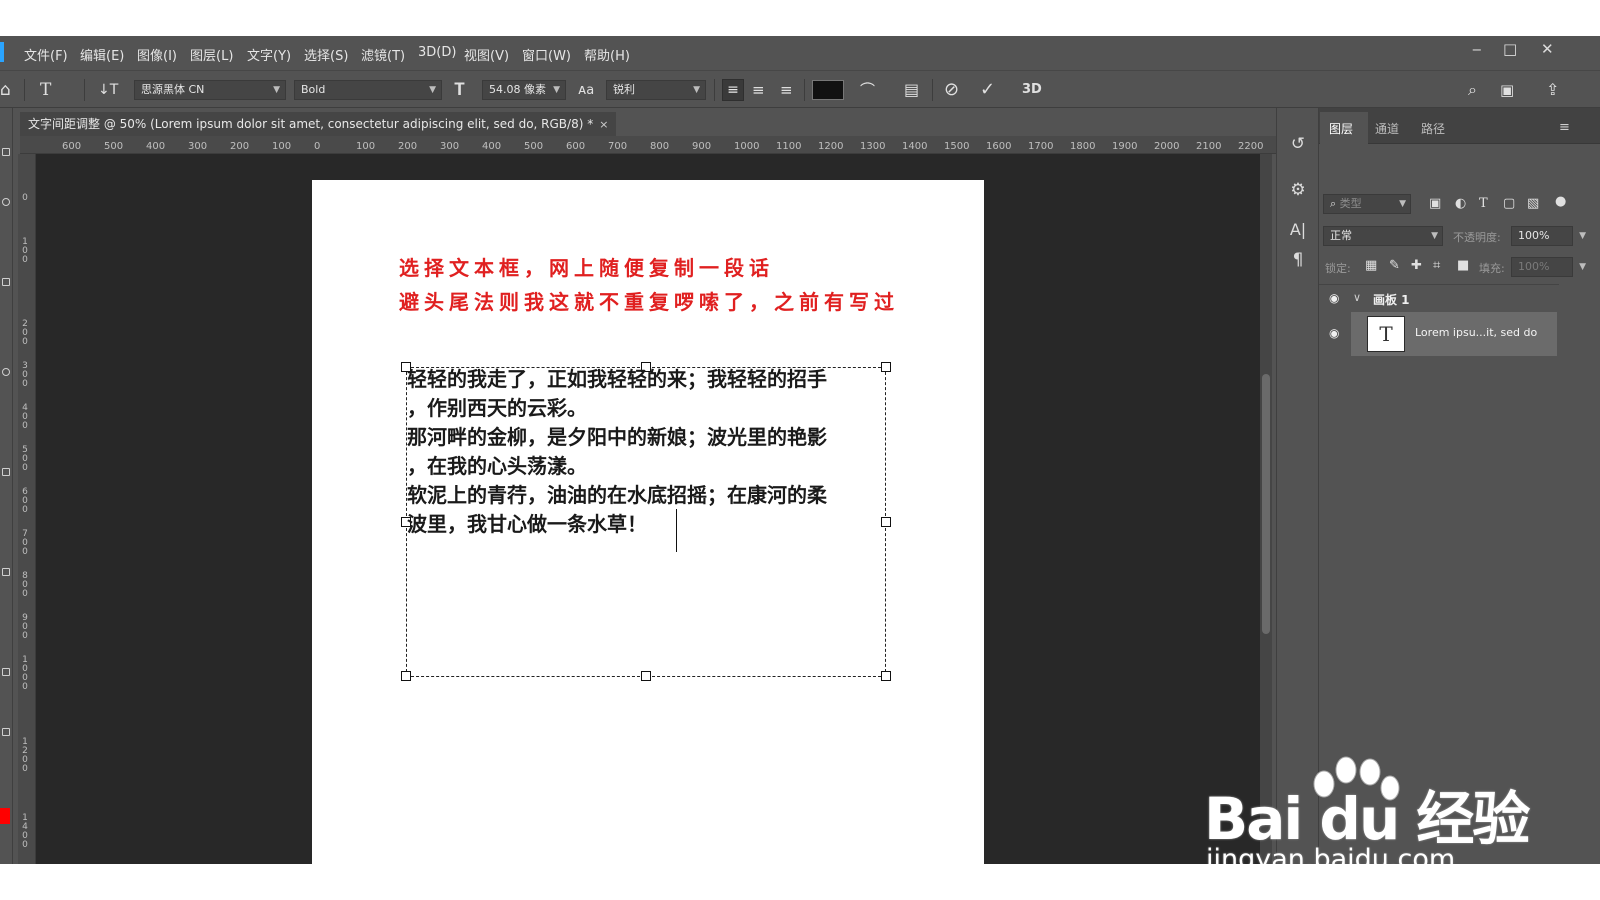  What do you see at coordinates (1371, 265) in the screenshot?
I see `lock-transparent-icon: ▦` at bounding box center [1371, 265].